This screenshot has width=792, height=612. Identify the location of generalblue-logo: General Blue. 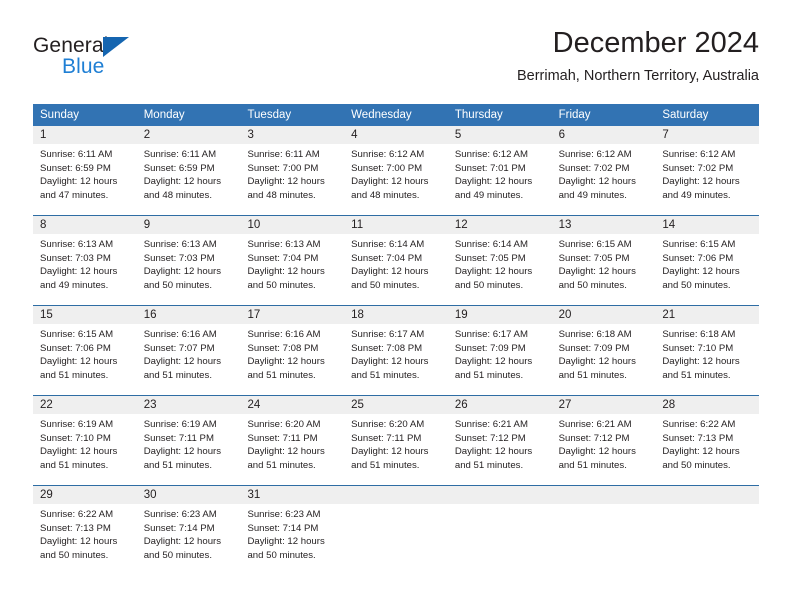
(133, 62).